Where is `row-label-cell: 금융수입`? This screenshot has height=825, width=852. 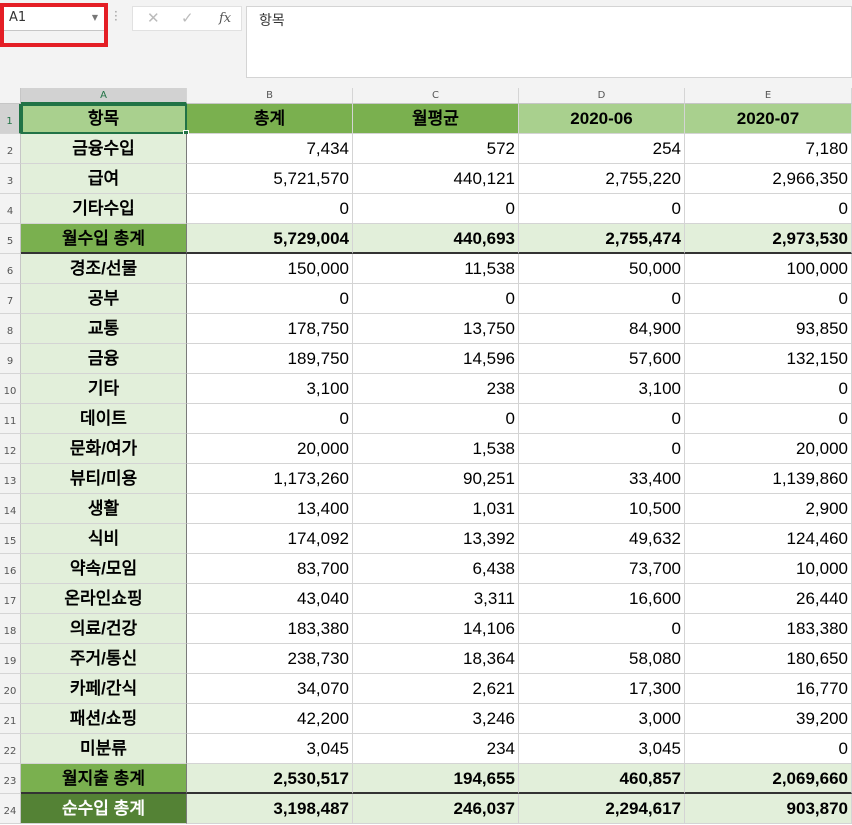 row-label-cell: 금융수입 is located at coordinates (104, 149).